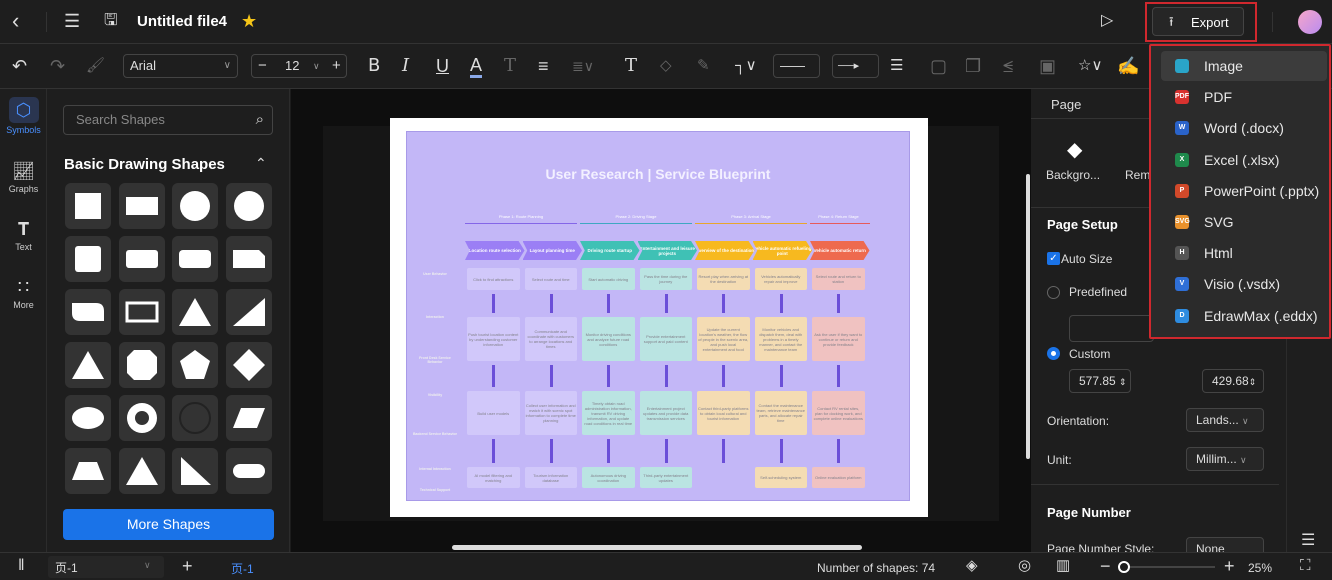  Describe the element at coordinates (550, 477) in the screenshot. I see `diagram-card: Tourism information database` at that location.